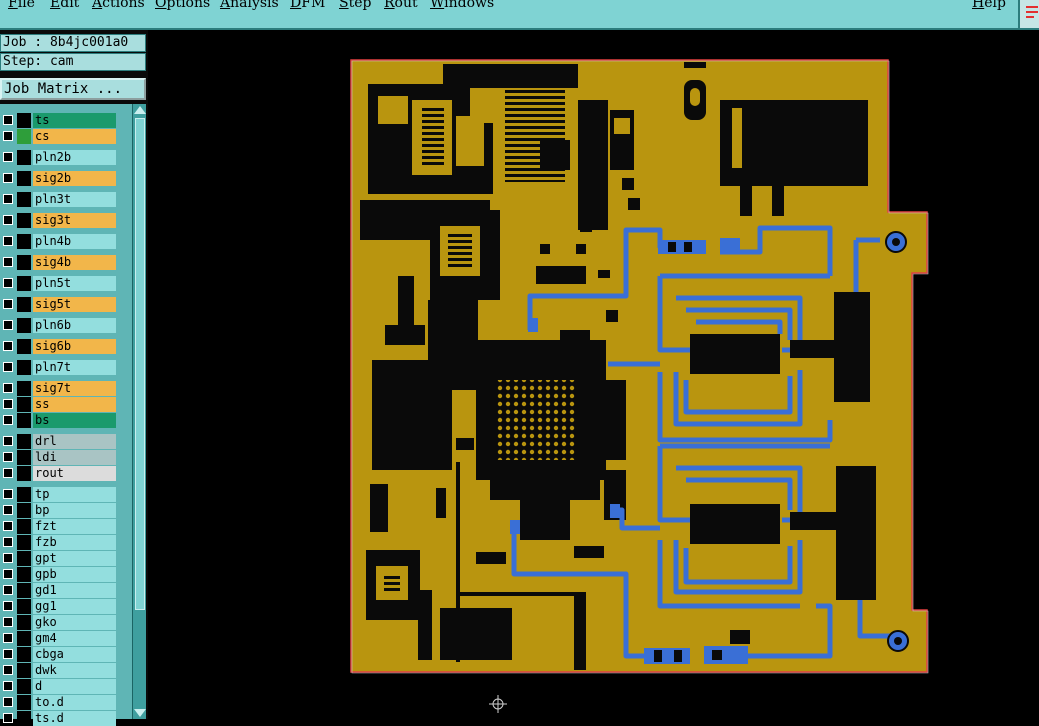  I want to click on menu-dfm: DFM, so click(307, 5).